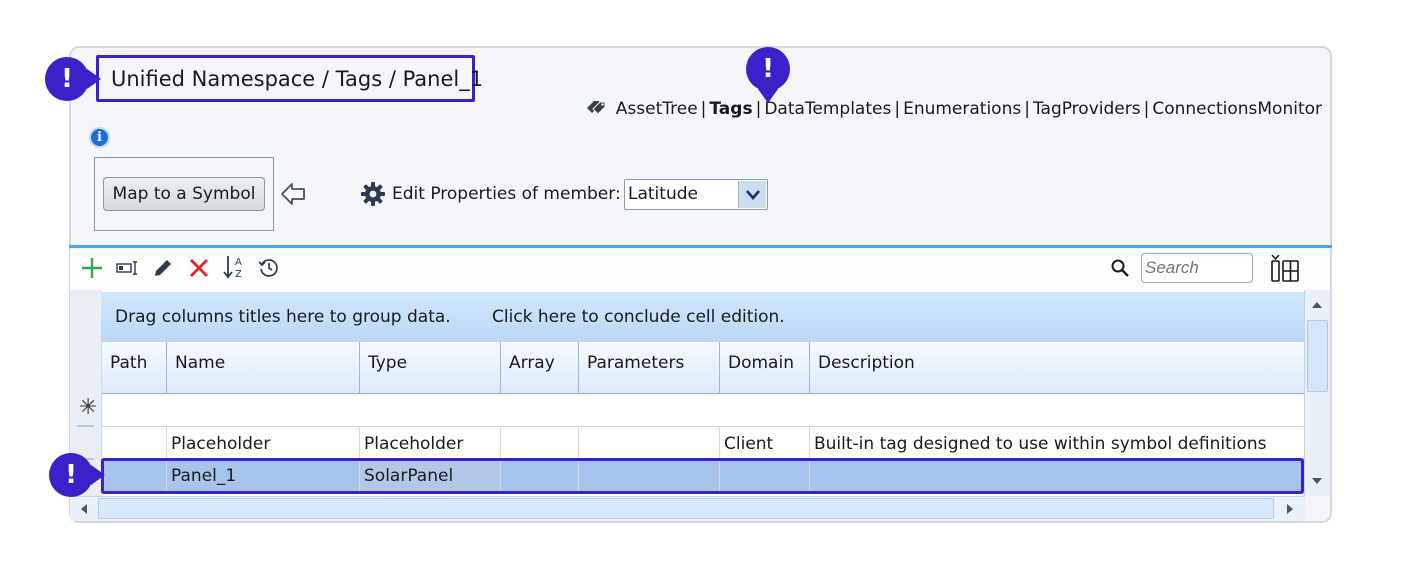 This screenshot has width=1410, height=562. I want to click on new-row-icon: ✳, so click(88, 407).